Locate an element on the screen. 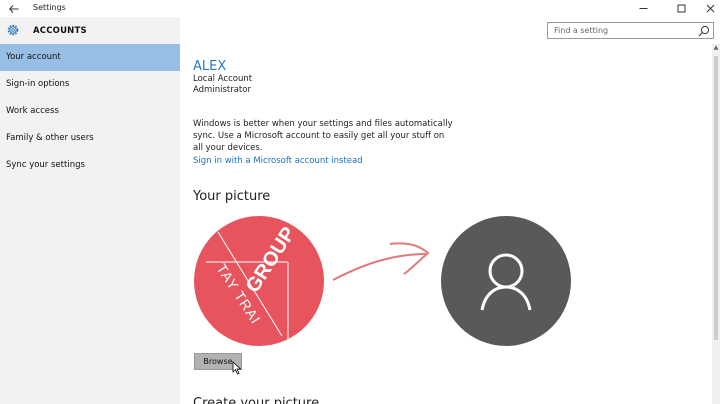 Image resolution: width=720 pixels, height=404 pixels. scrollbar: ▲ is located at coordinates (716, 224).